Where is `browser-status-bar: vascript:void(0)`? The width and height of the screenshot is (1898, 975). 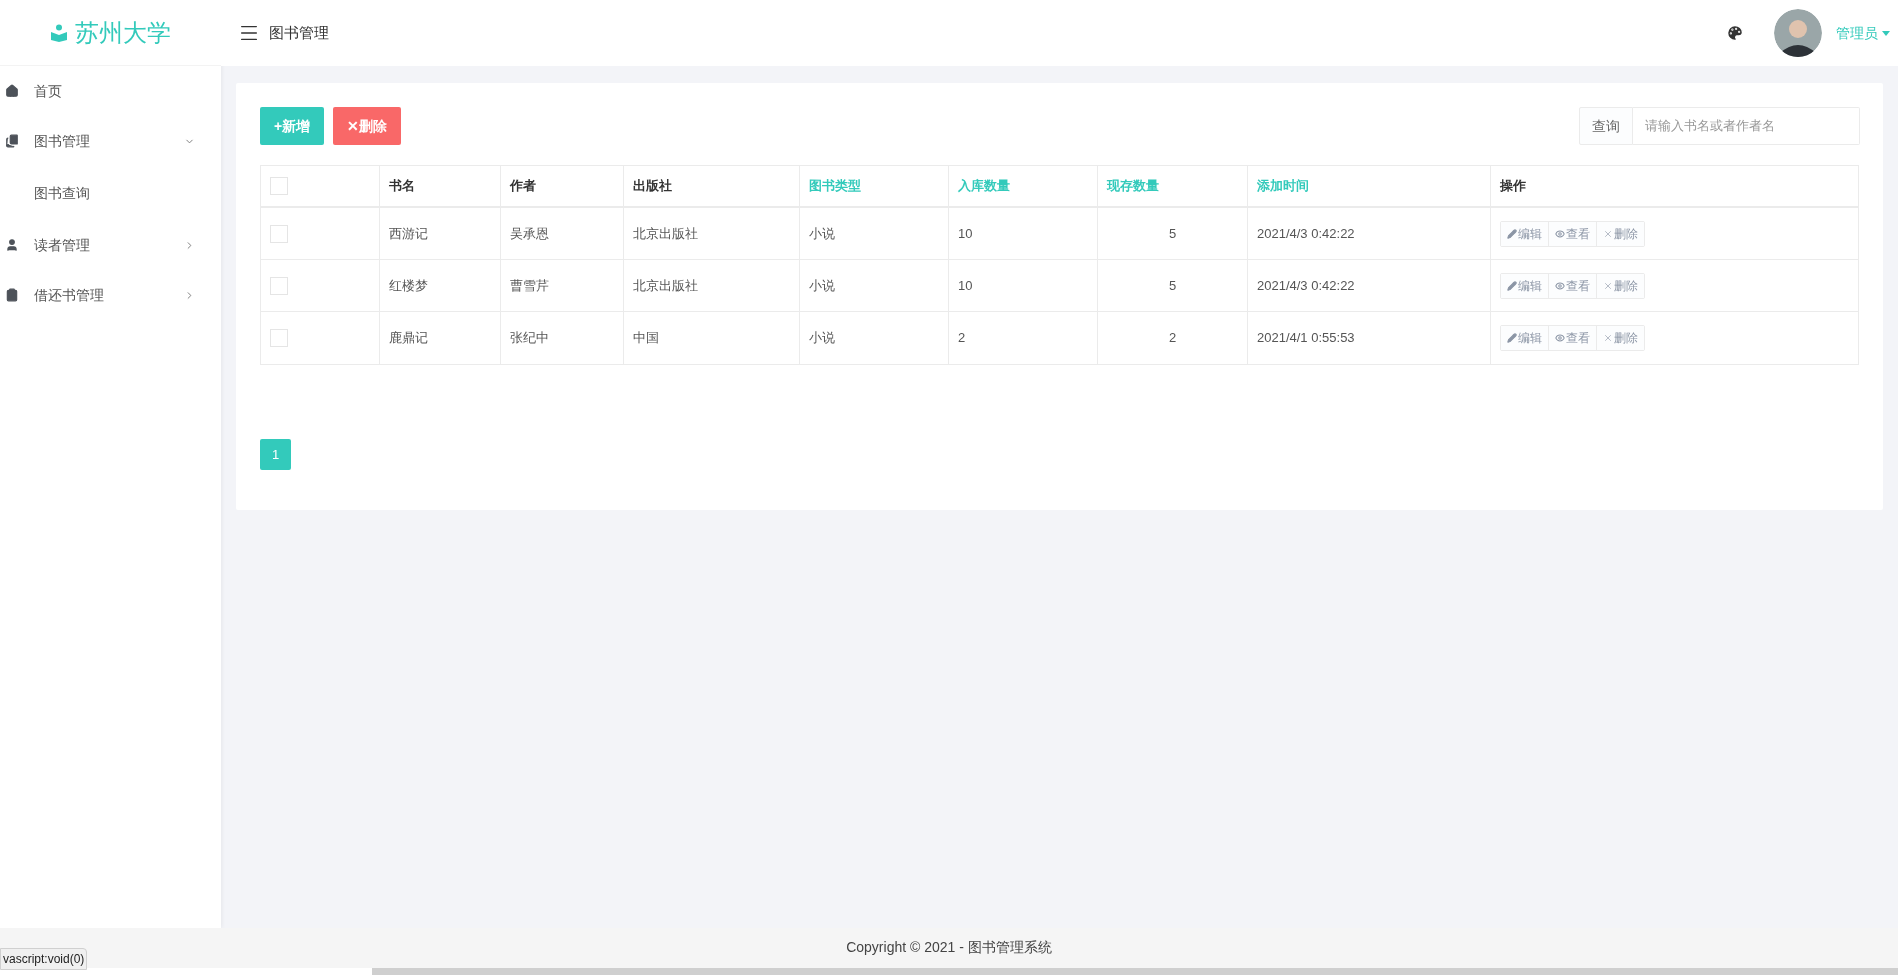
browser-status-bar: vascript:void(0) is located at coordinates (44, 959).